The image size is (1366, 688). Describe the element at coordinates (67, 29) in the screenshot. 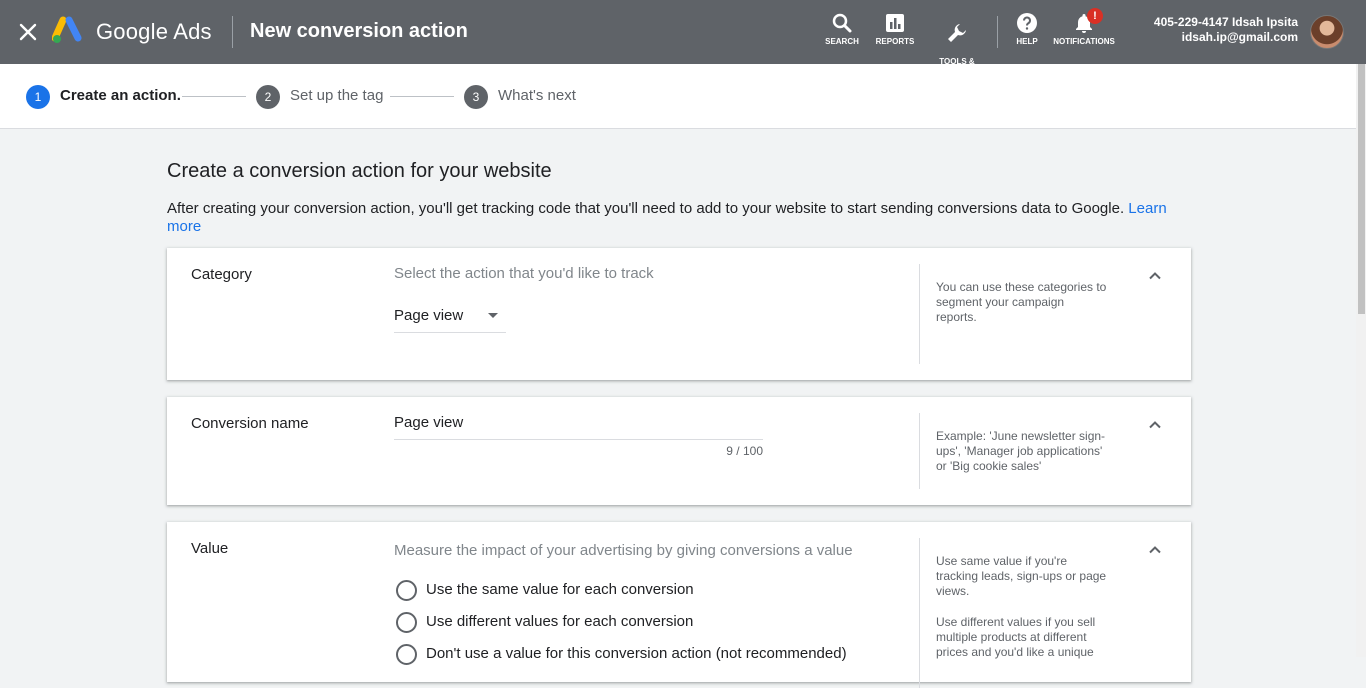

I see `google-ads-logo-icon` at that location.